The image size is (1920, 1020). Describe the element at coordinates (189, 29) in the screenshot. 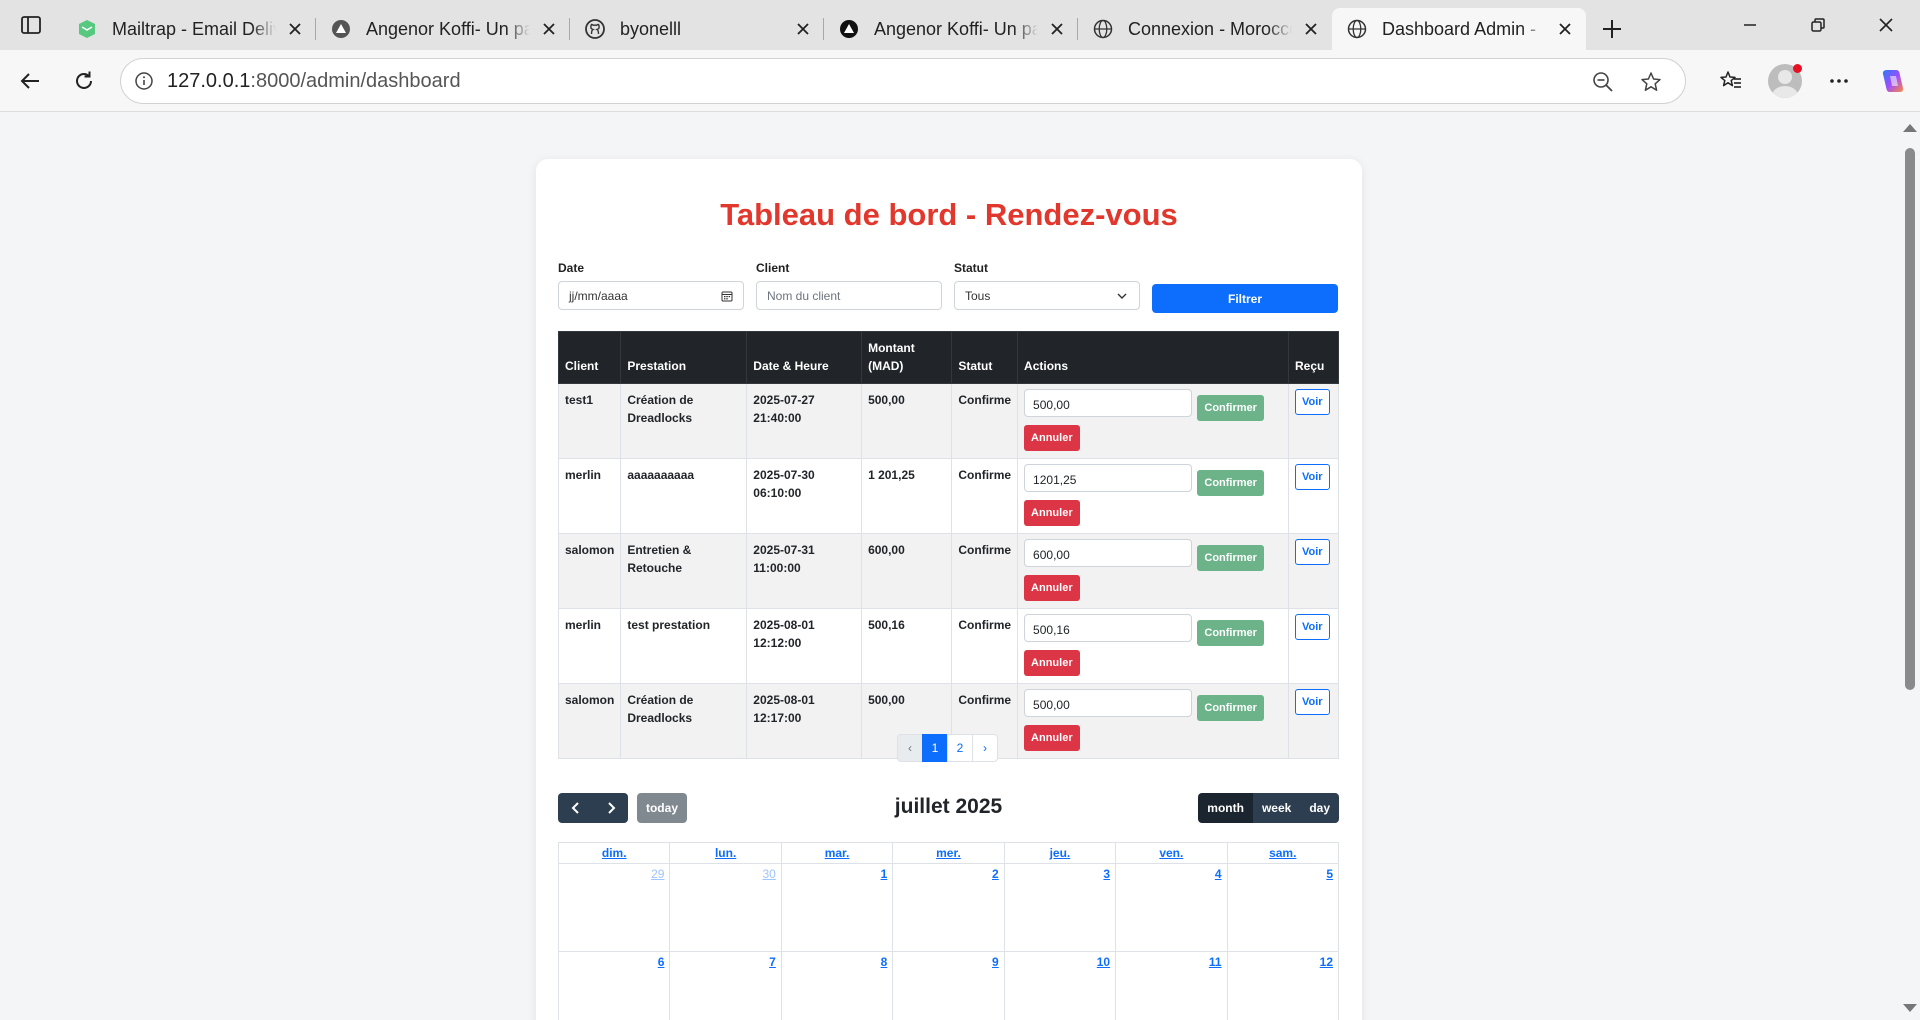

I see `browser-tab: Mailtrap - Email Delivery Platform` at that location.